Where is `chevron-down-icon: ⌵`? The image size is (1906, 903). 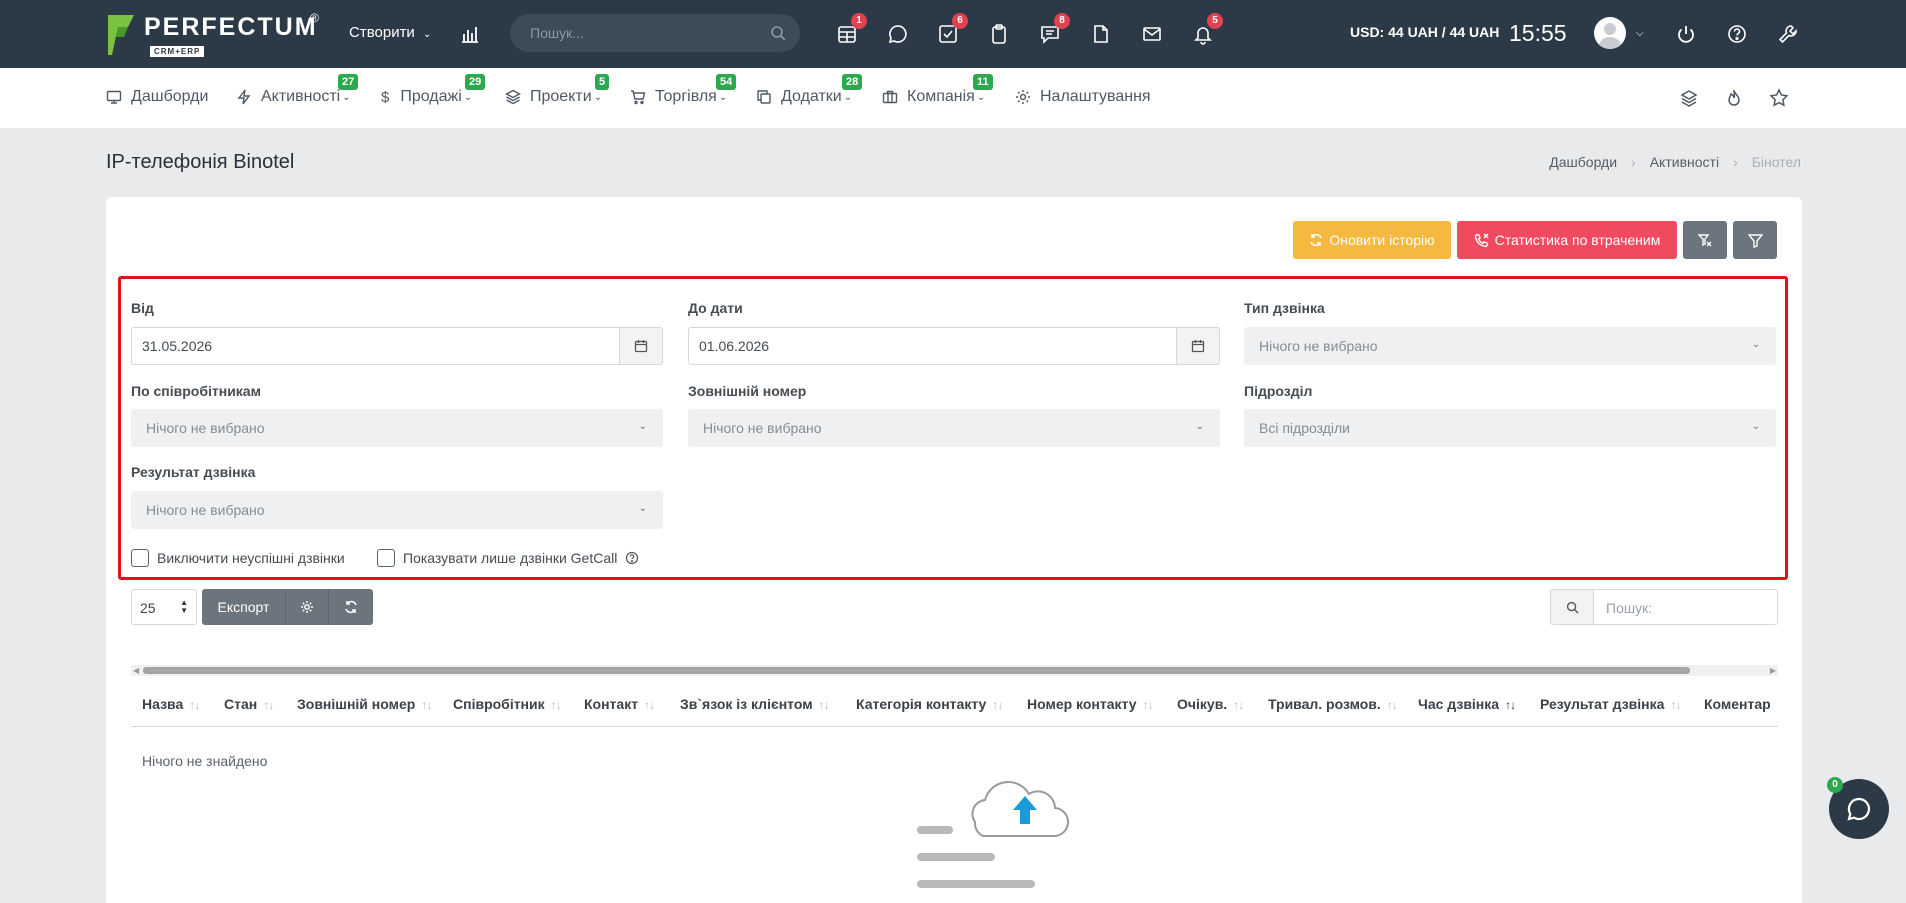 chevron-down-icon: ⌵ is located at coordinates (1640, 33).